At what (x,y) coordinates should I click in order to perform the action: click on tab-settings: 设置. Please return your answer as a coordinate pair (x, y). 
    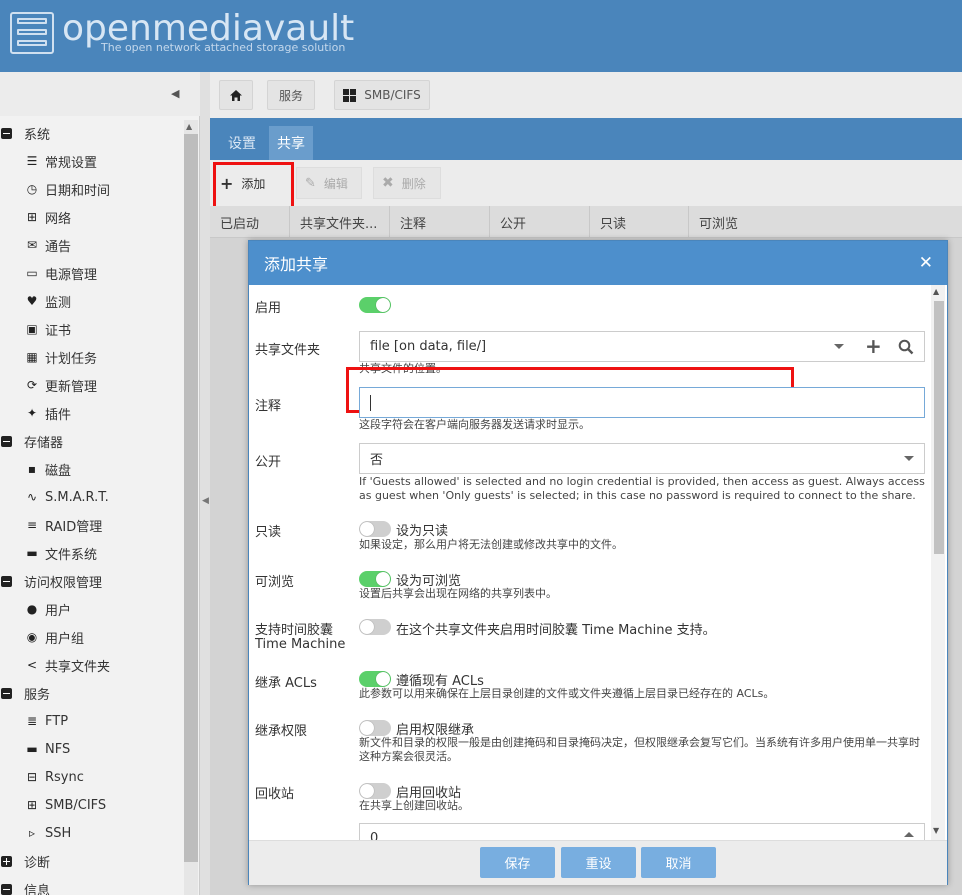
    Looking at the image, I should click on (242, 143).